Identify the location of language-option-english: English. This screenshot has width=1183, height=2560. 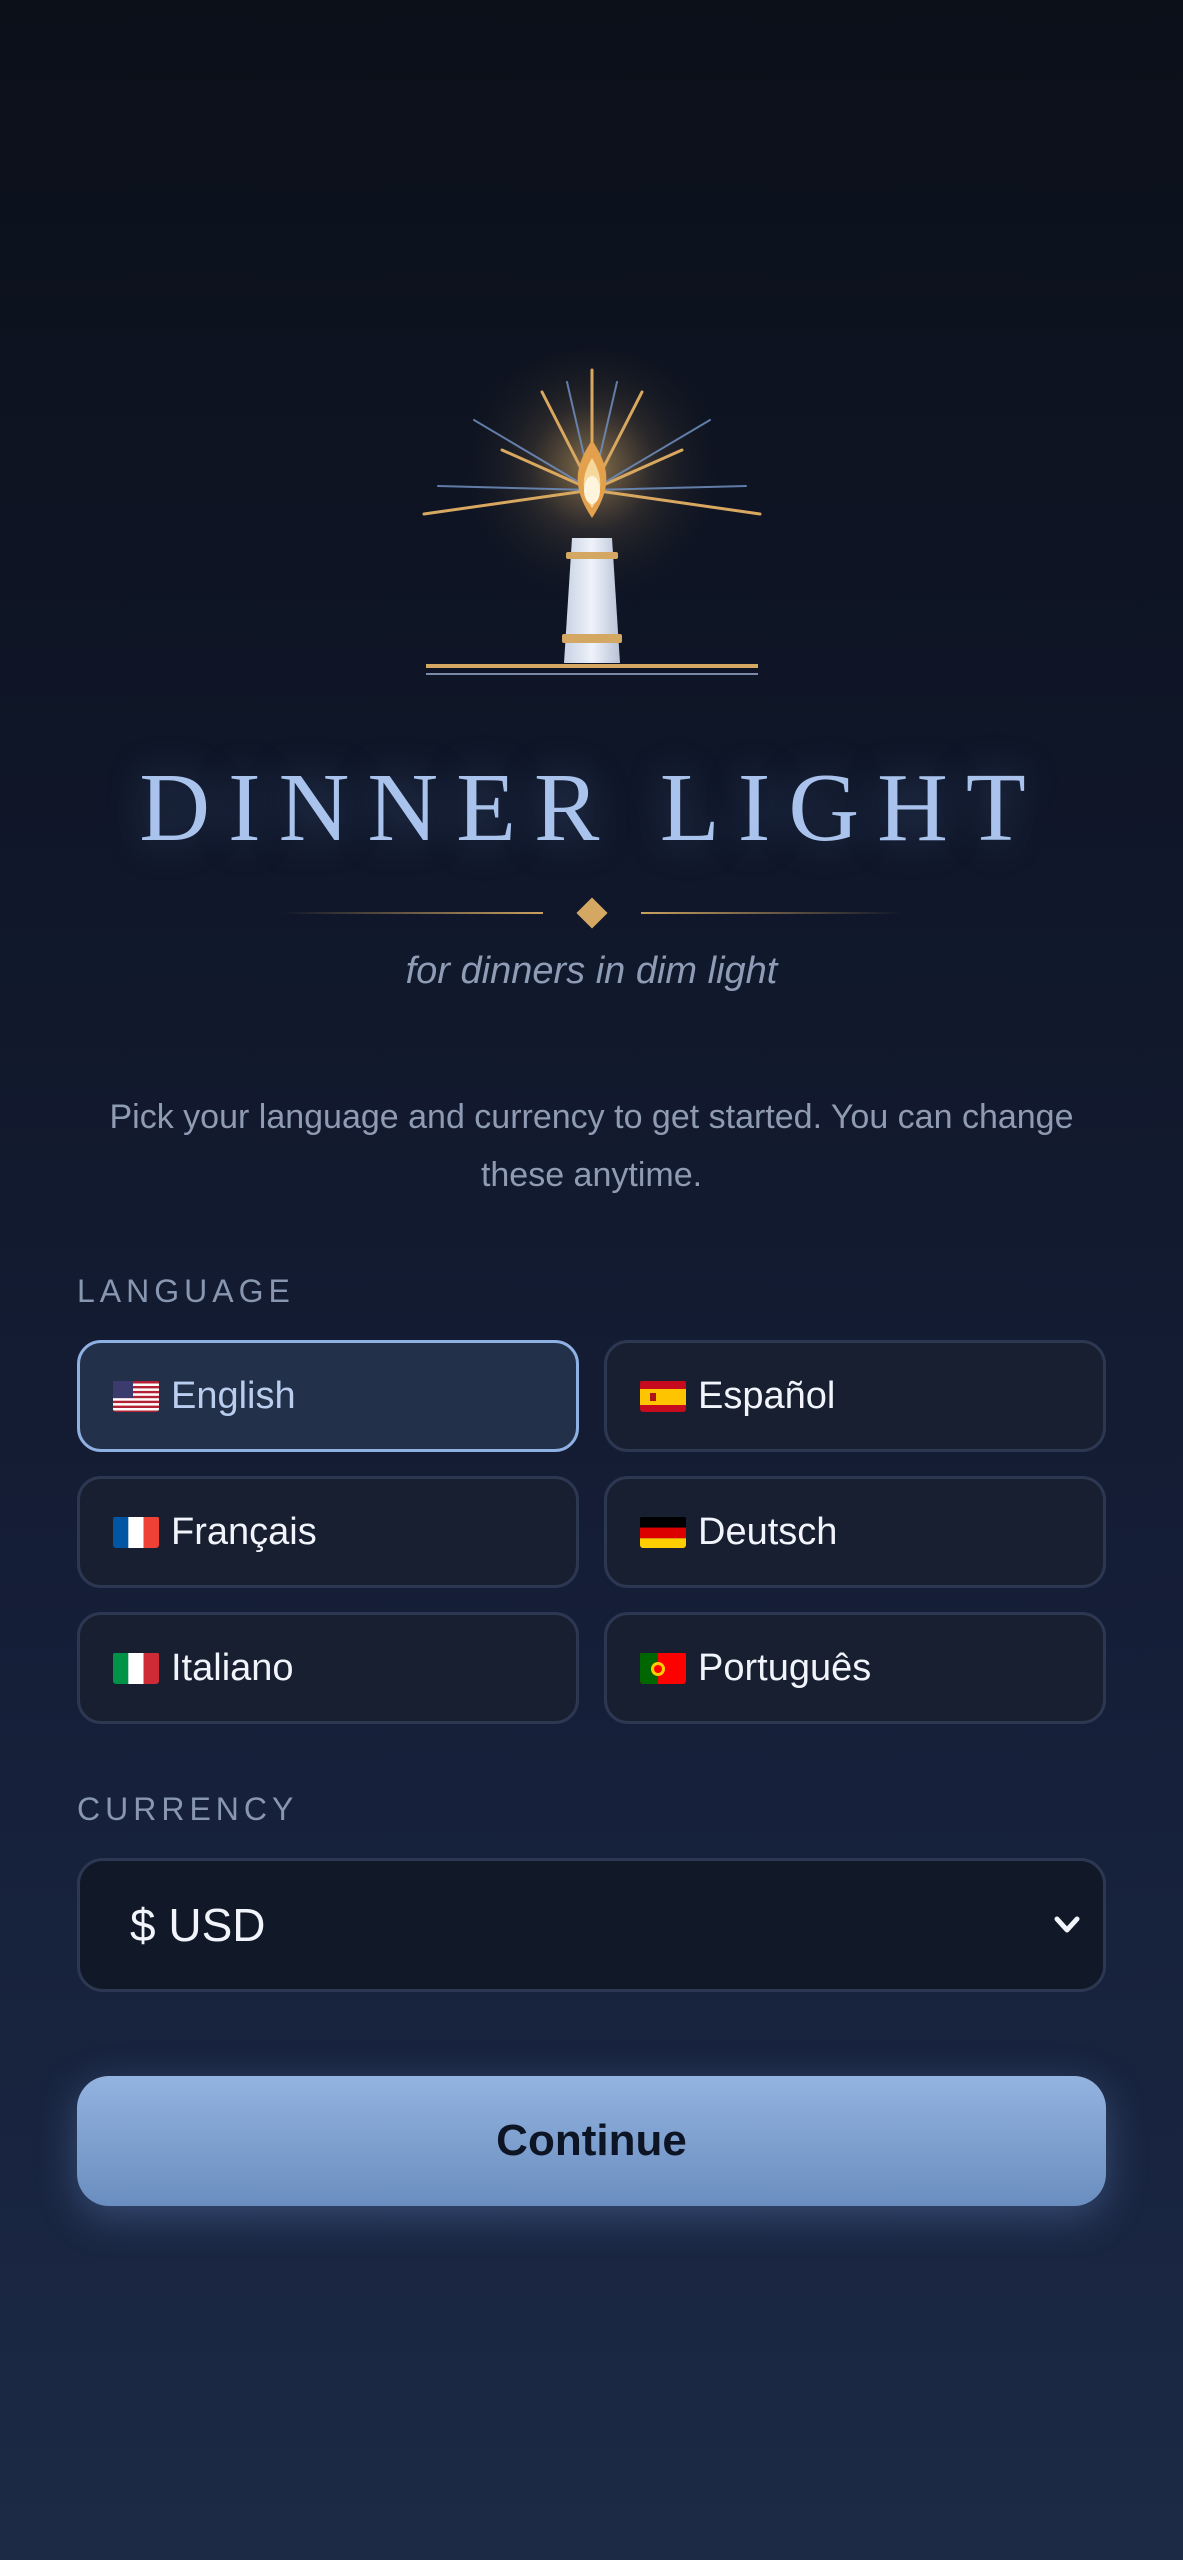
(328, 1396).